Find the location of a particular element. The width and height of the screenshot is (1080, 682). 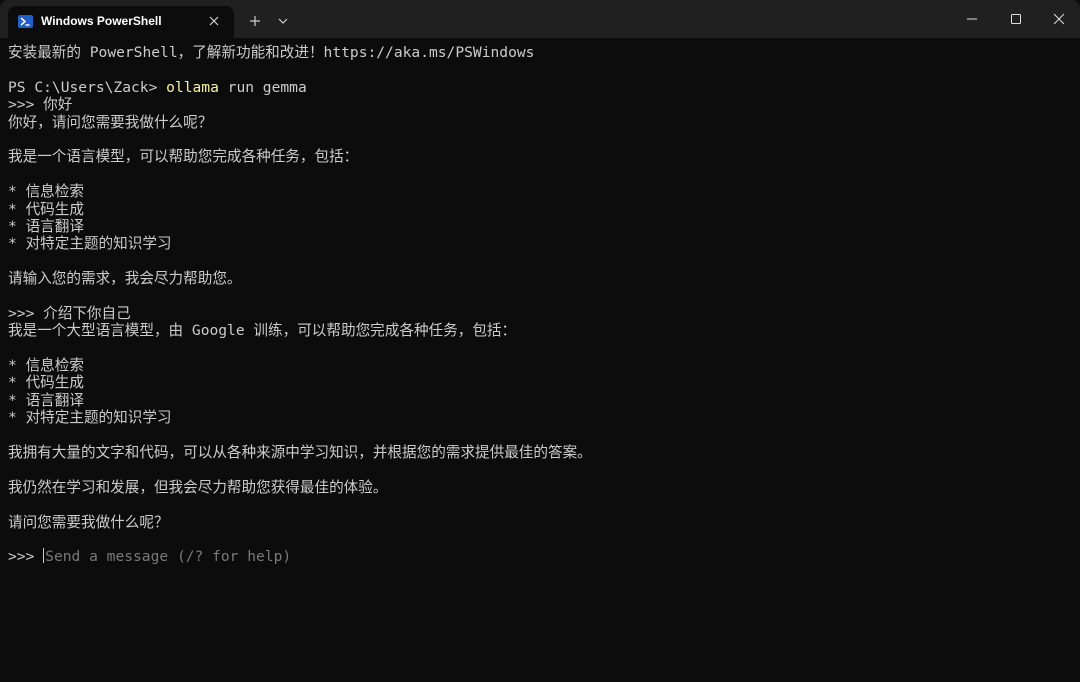

chevron-down-icon is located at coordinates (283, 21).